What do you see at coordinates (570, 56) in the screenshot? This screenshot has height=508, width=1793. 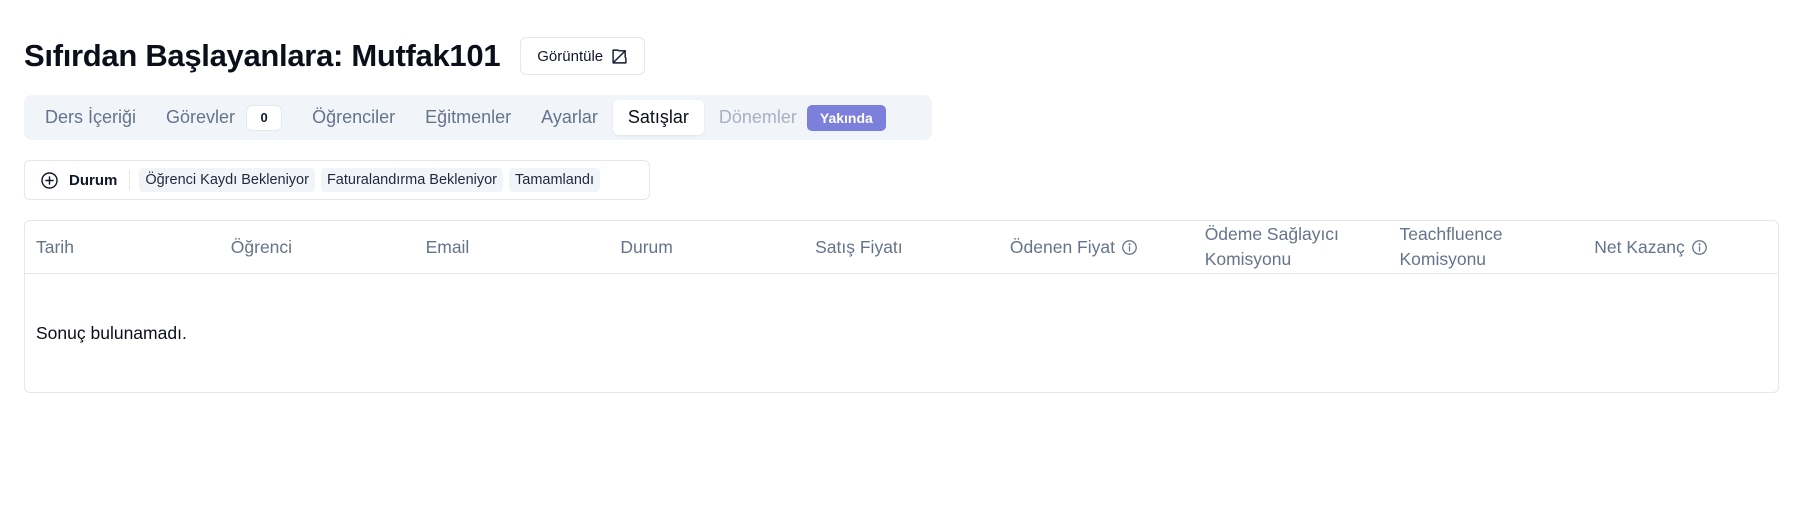 I see `view-button-label: Görüntüle` at bounding box center [570, 56].